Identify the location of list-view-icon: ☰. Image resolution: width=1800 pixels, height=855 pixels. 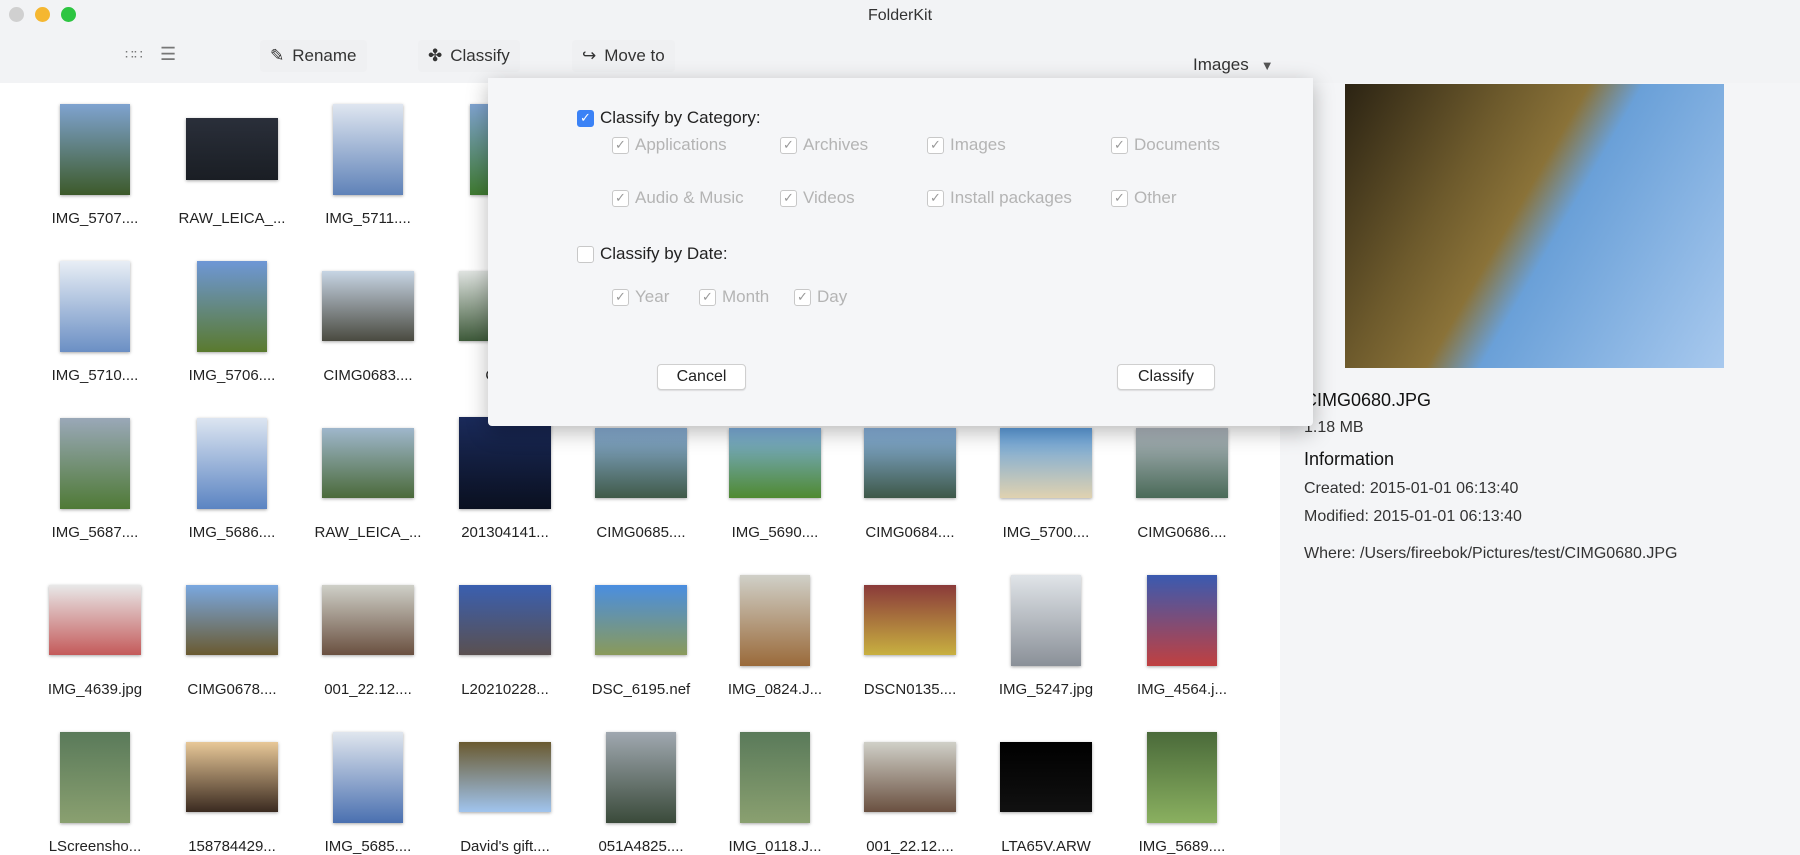
(168, 54).